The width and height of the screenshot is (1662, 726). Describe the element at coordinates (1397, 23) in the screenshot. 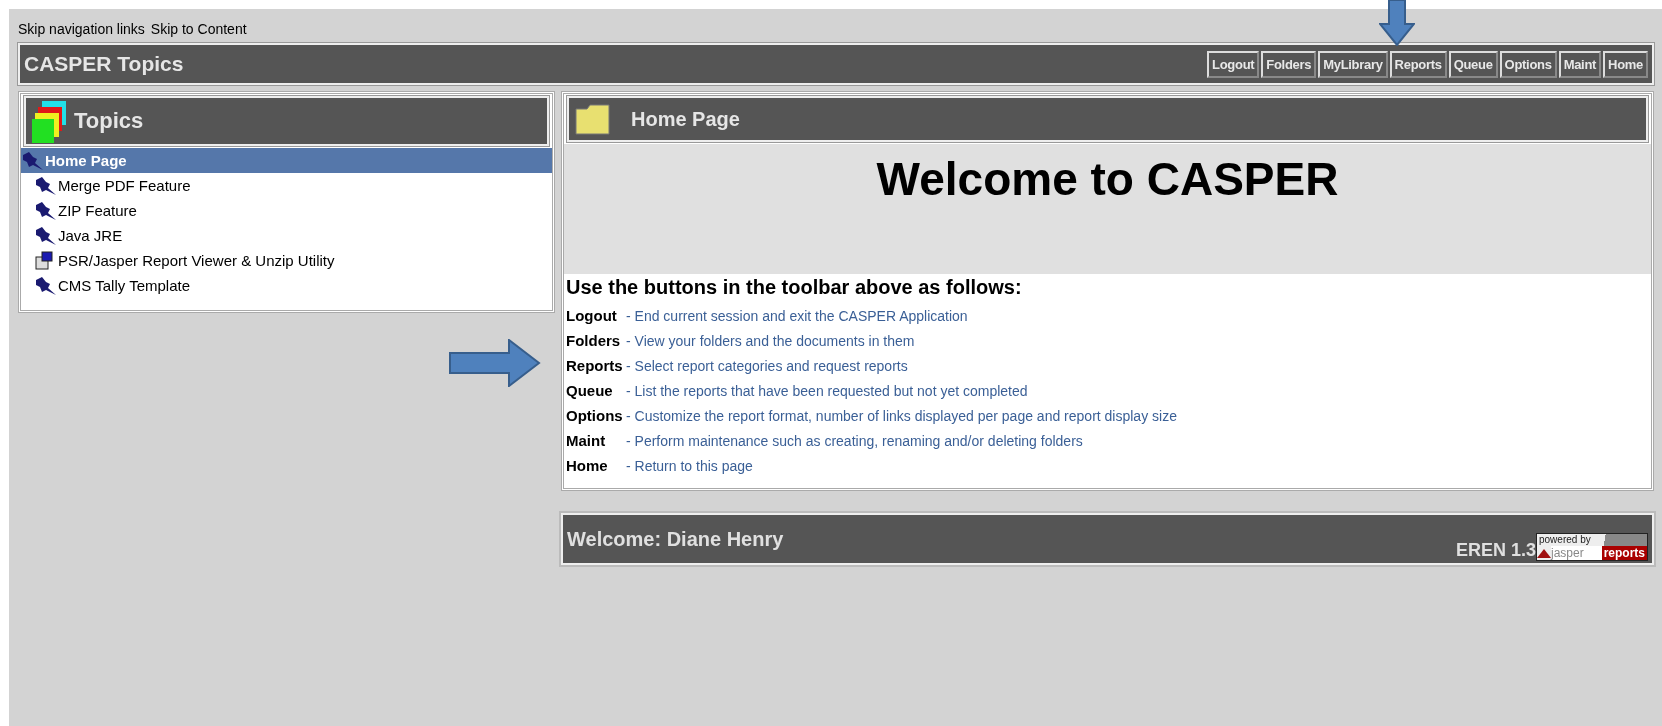

I see `annotation-arrow` at that location.